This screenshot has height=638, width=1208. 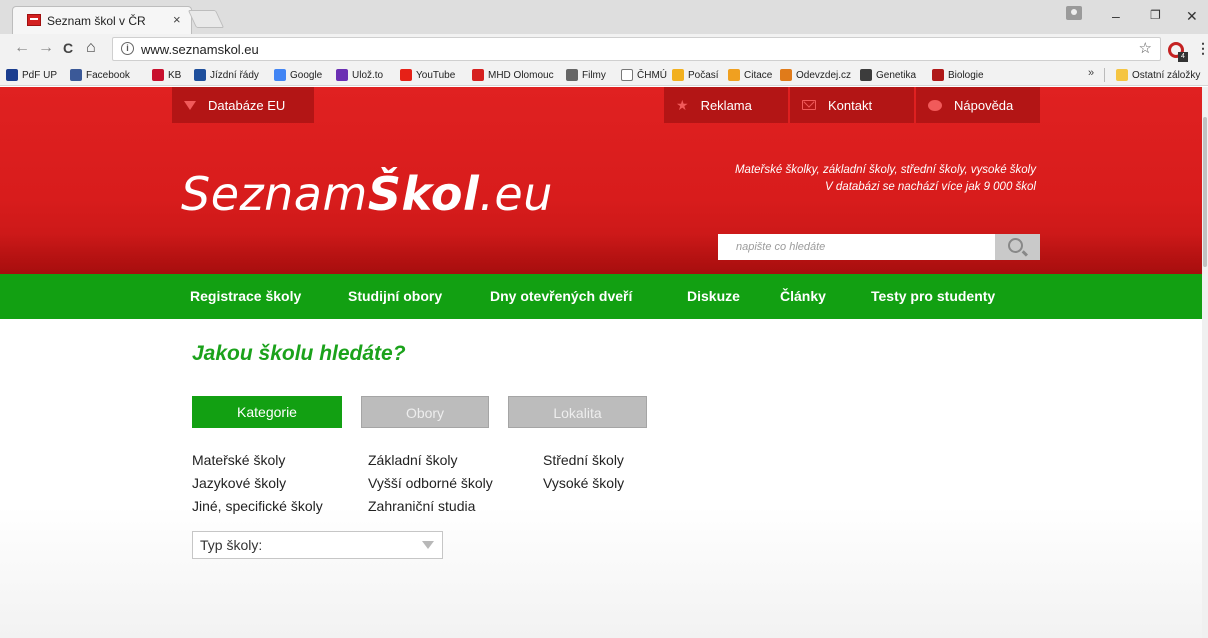 What do you see at coordinates (695, 75) in the screenshot?
I see `bookmark-item: Počasí` at bounding box center [695, 75].